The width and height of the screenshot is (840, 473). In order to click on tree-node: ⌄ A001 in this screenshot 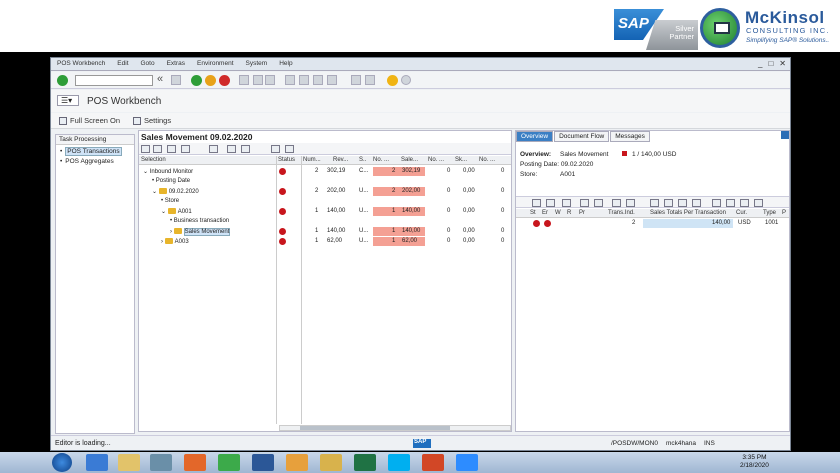, I will do `click(176, 211)`.